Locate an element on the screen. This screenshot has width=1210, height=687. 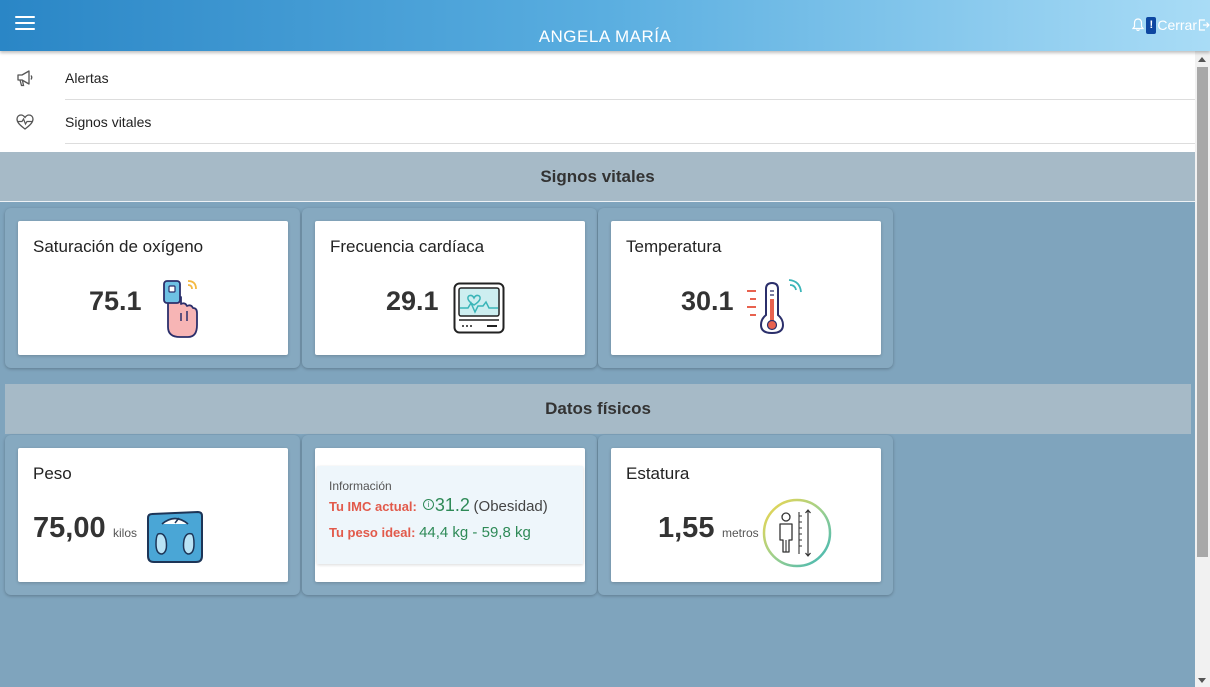
imc-row: Tu IMC actual: i 31.2 (Obesidad) is located at coordinates (438, 505).